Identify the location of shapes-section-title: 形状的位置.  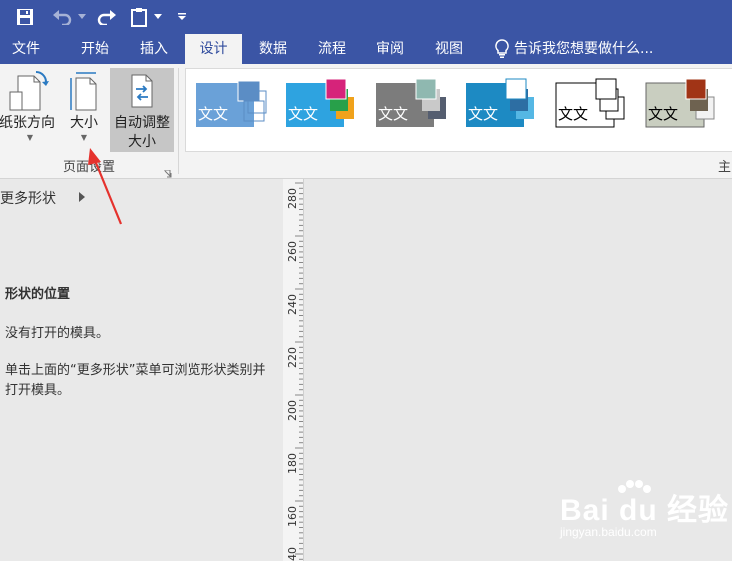
(38, 294).